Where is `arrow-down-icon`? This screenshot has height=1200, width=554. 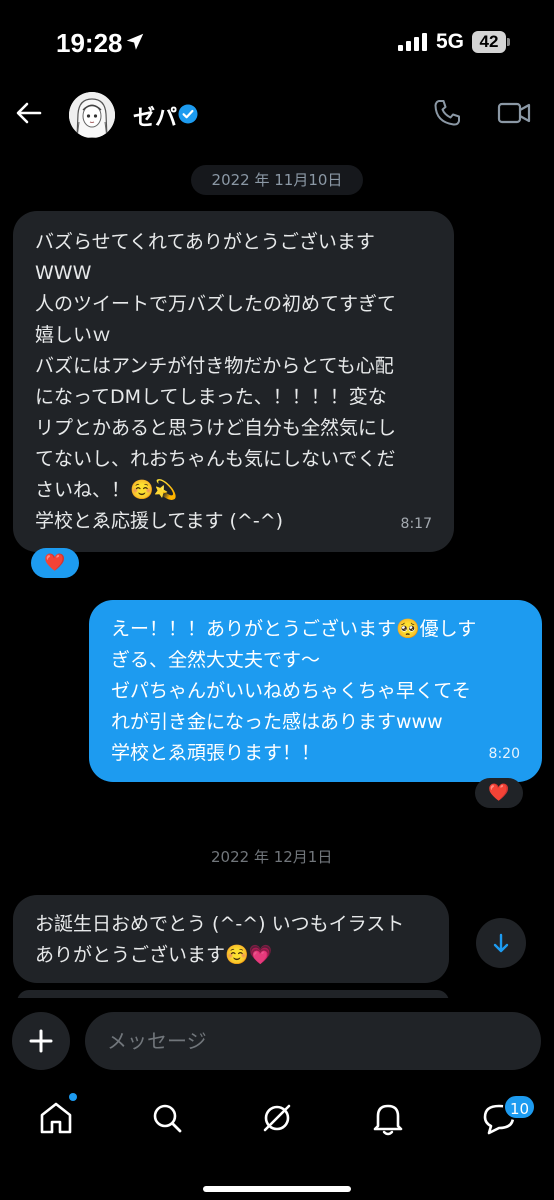
arrow-down-icon is located at coordinates (501, 943).